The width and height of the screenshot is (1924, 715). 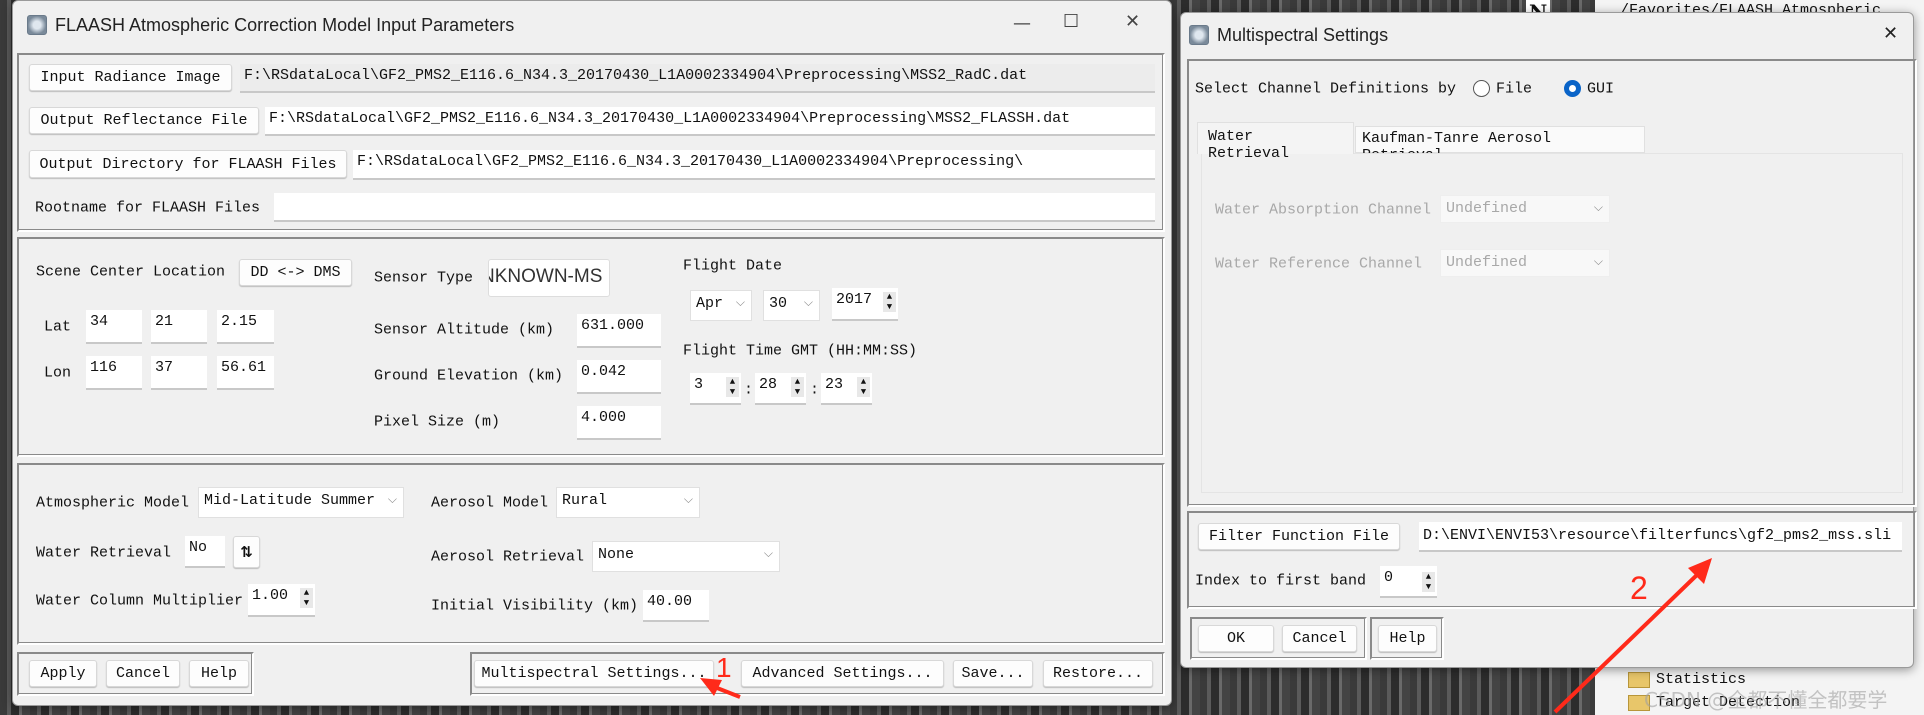 I want to click on annotation-step-1: 1, so click(x=724, y=667).